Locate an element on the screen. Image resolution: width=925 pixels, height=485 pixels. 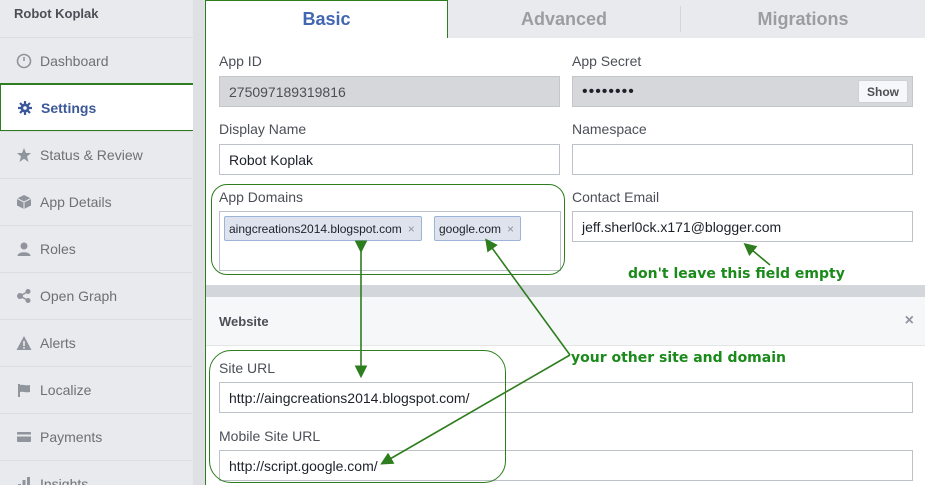
app-name: Robot Koplak is located at coordinates (56, 13).